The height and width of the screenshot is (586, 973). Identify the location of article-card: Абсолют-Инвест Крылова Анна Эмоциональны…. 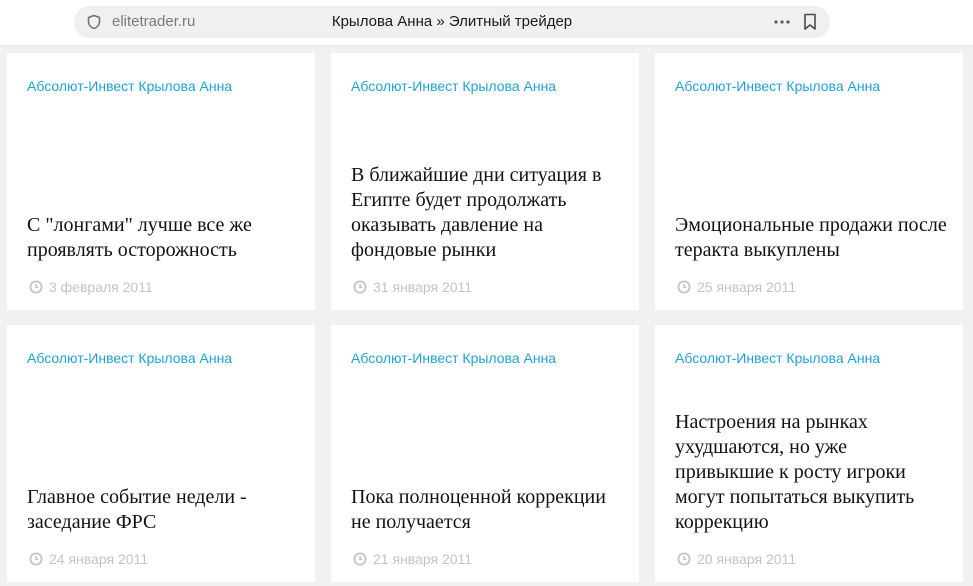
(809, 181).